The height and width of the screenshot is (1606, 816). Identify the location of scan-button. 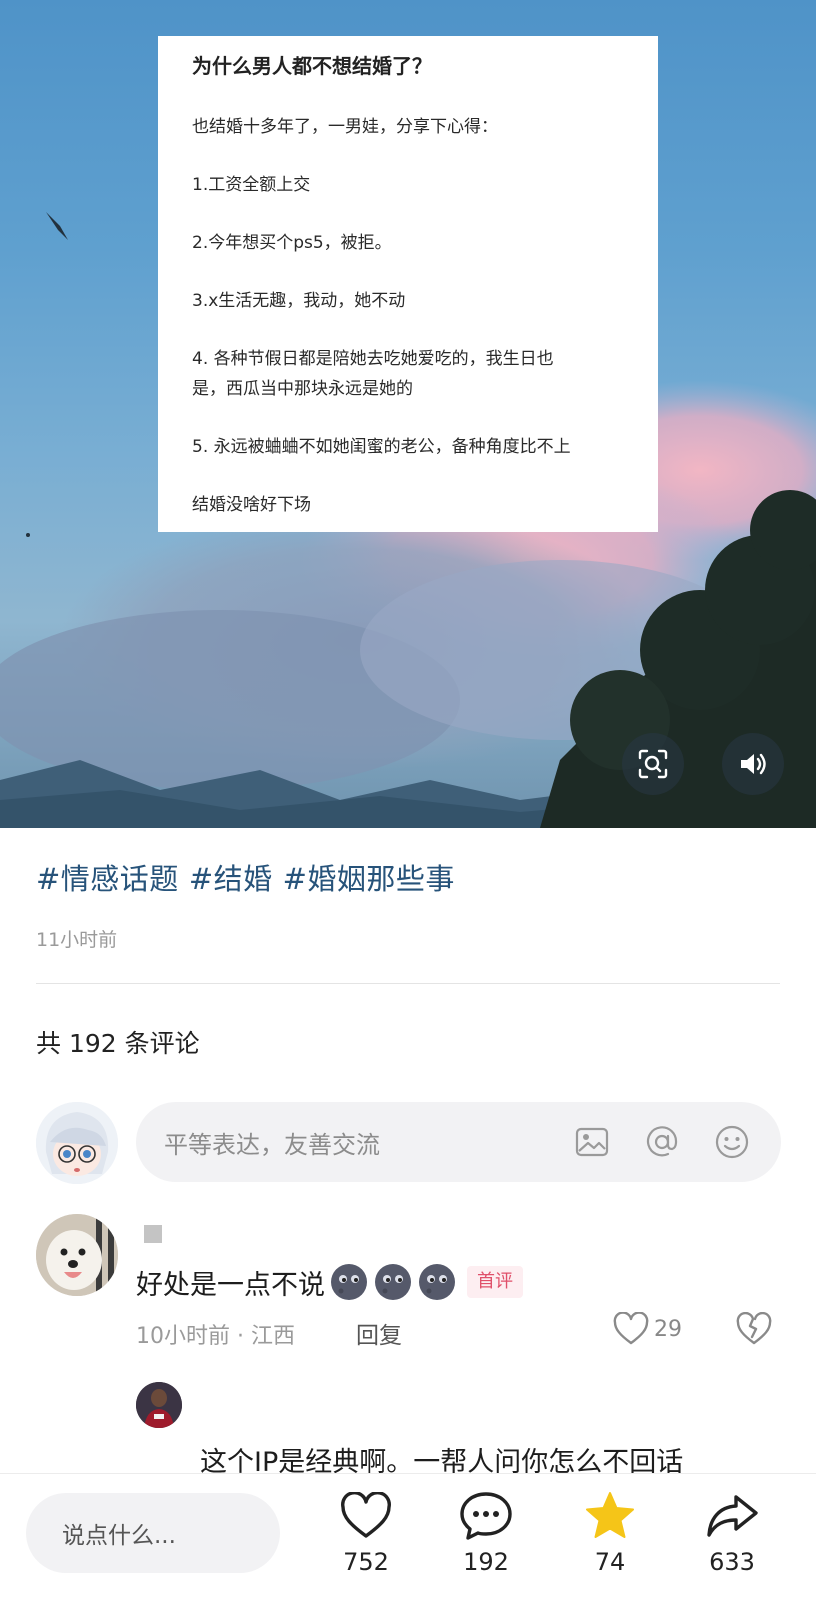
(653, 764).